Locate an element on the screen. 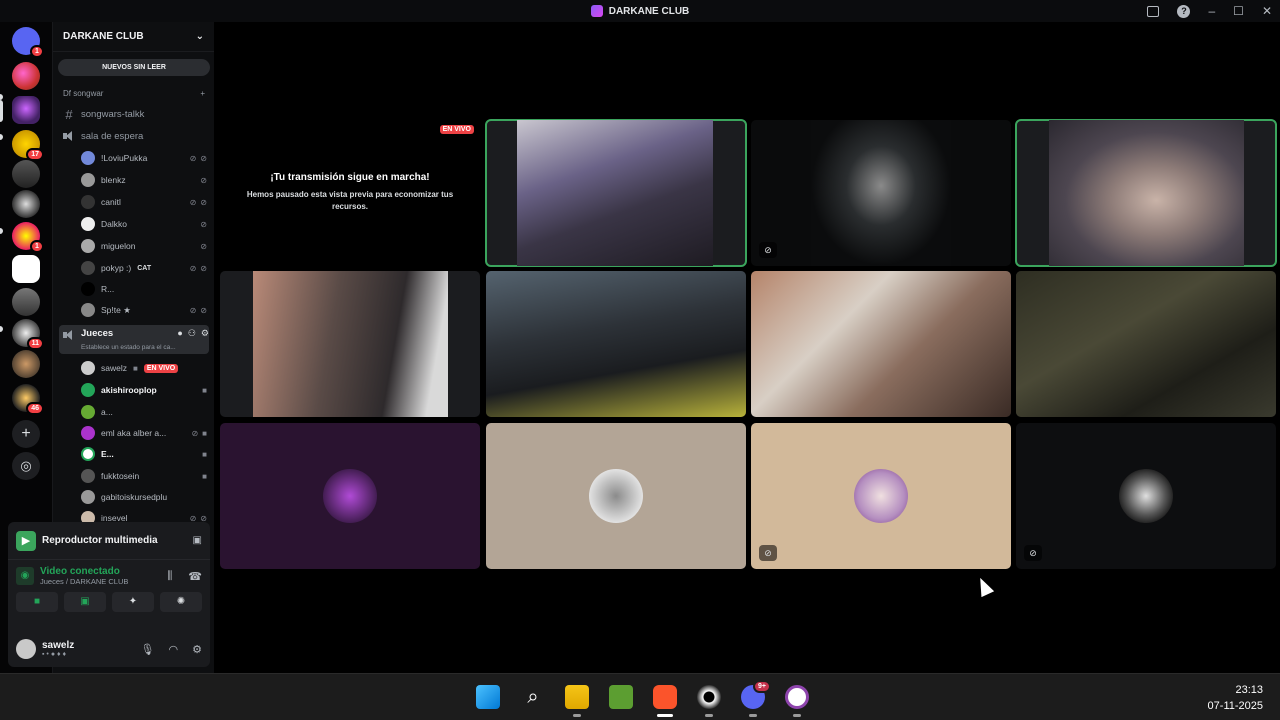 The height and width of the screenshot is (720, 1280). headphones-icon: ◠ is located at coordinates (174, 649).